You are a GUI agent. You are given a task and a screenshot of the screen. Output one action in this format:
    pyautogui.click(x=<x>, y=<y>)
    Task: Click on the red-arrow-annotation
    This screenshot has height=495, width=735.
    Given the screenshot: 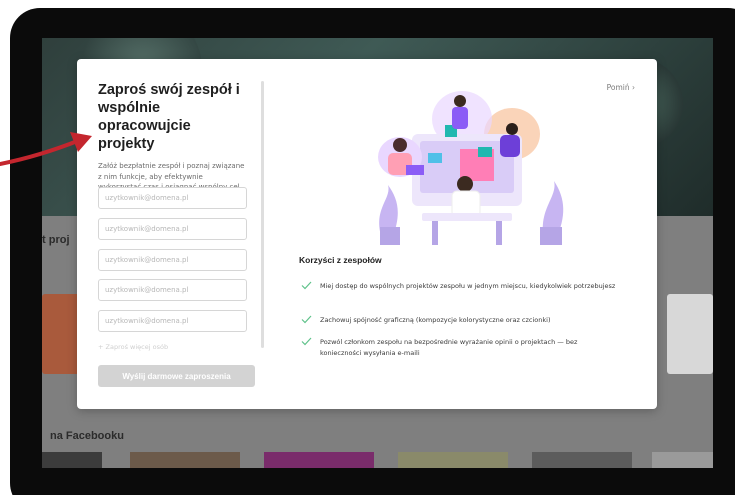 What is the action you would take?
    pyautogui.click(x=46, y=149)
    